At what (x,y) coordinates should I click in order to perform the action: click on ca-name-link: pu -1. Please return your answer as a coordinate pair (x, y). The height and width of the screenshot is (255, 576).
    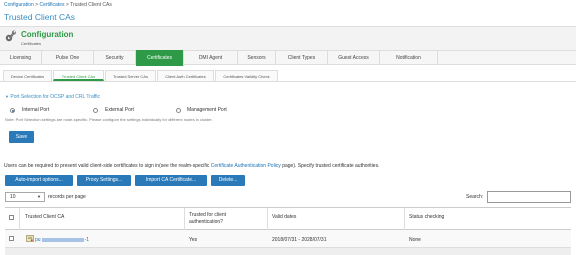
    Looking at the image, I should click on (62, 240).